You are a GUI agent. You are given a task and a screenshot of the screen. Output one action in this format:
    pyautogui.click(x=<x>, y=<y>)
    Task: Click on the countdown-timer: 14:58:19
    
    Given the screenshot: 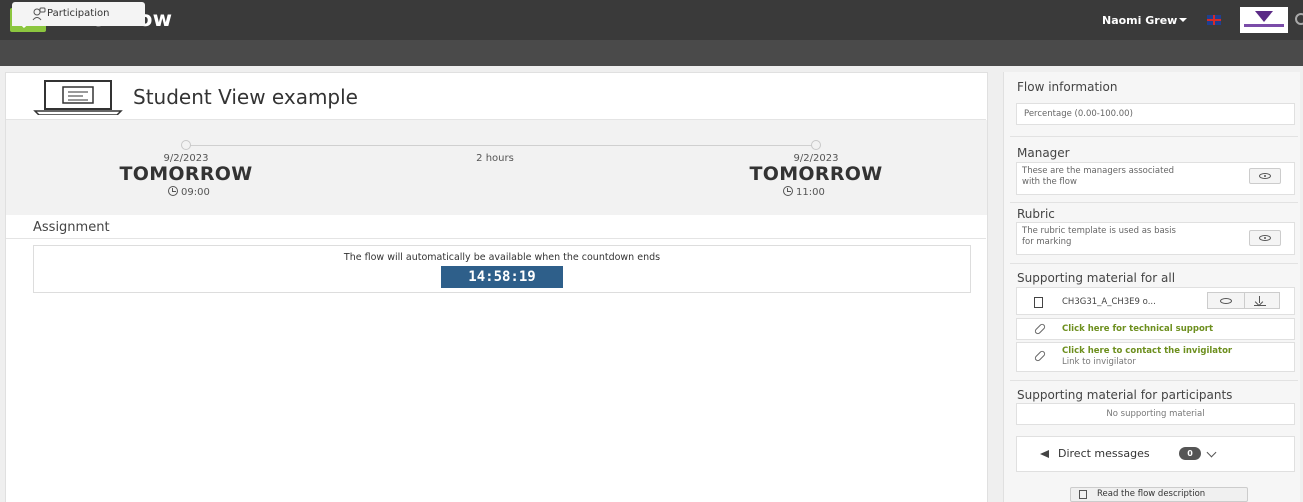 What is the action you would take?
    pyautogui.click(x=502, y=277)
    